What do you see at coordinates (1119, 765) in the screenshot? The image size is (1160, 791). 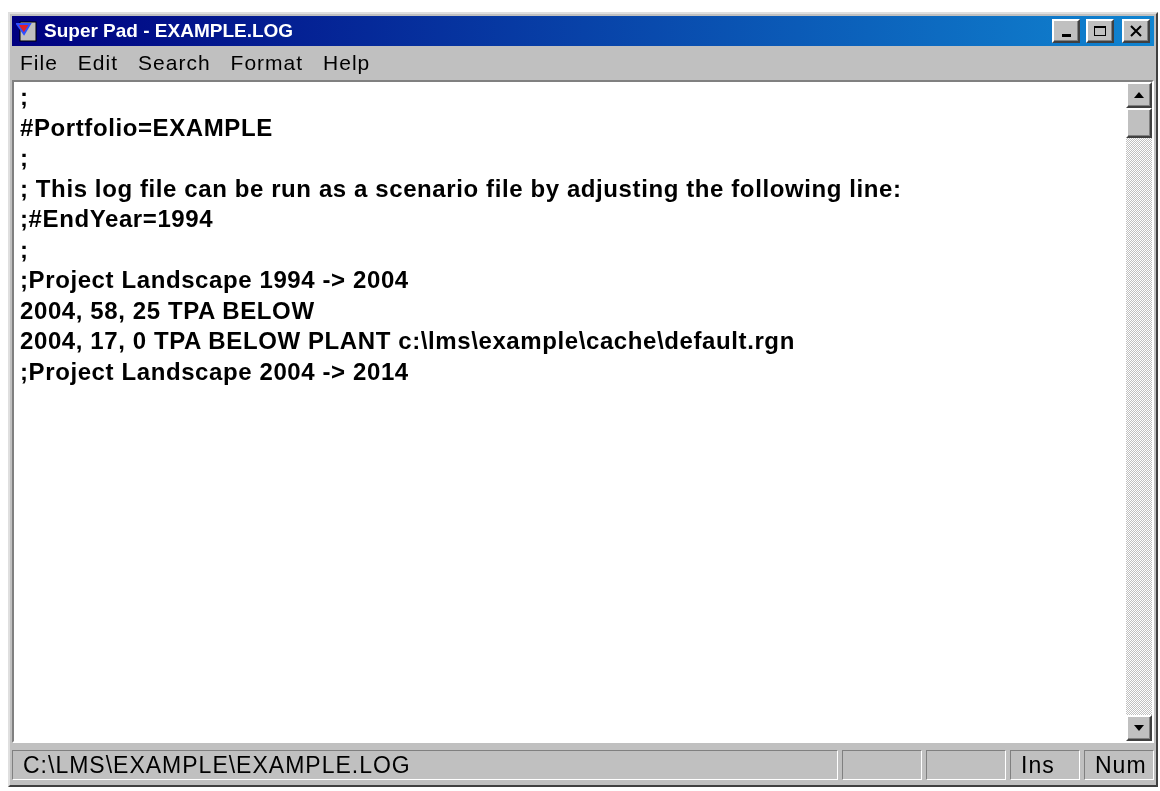 I see `status-indicator: Num` at bounding box center [1119, 765].